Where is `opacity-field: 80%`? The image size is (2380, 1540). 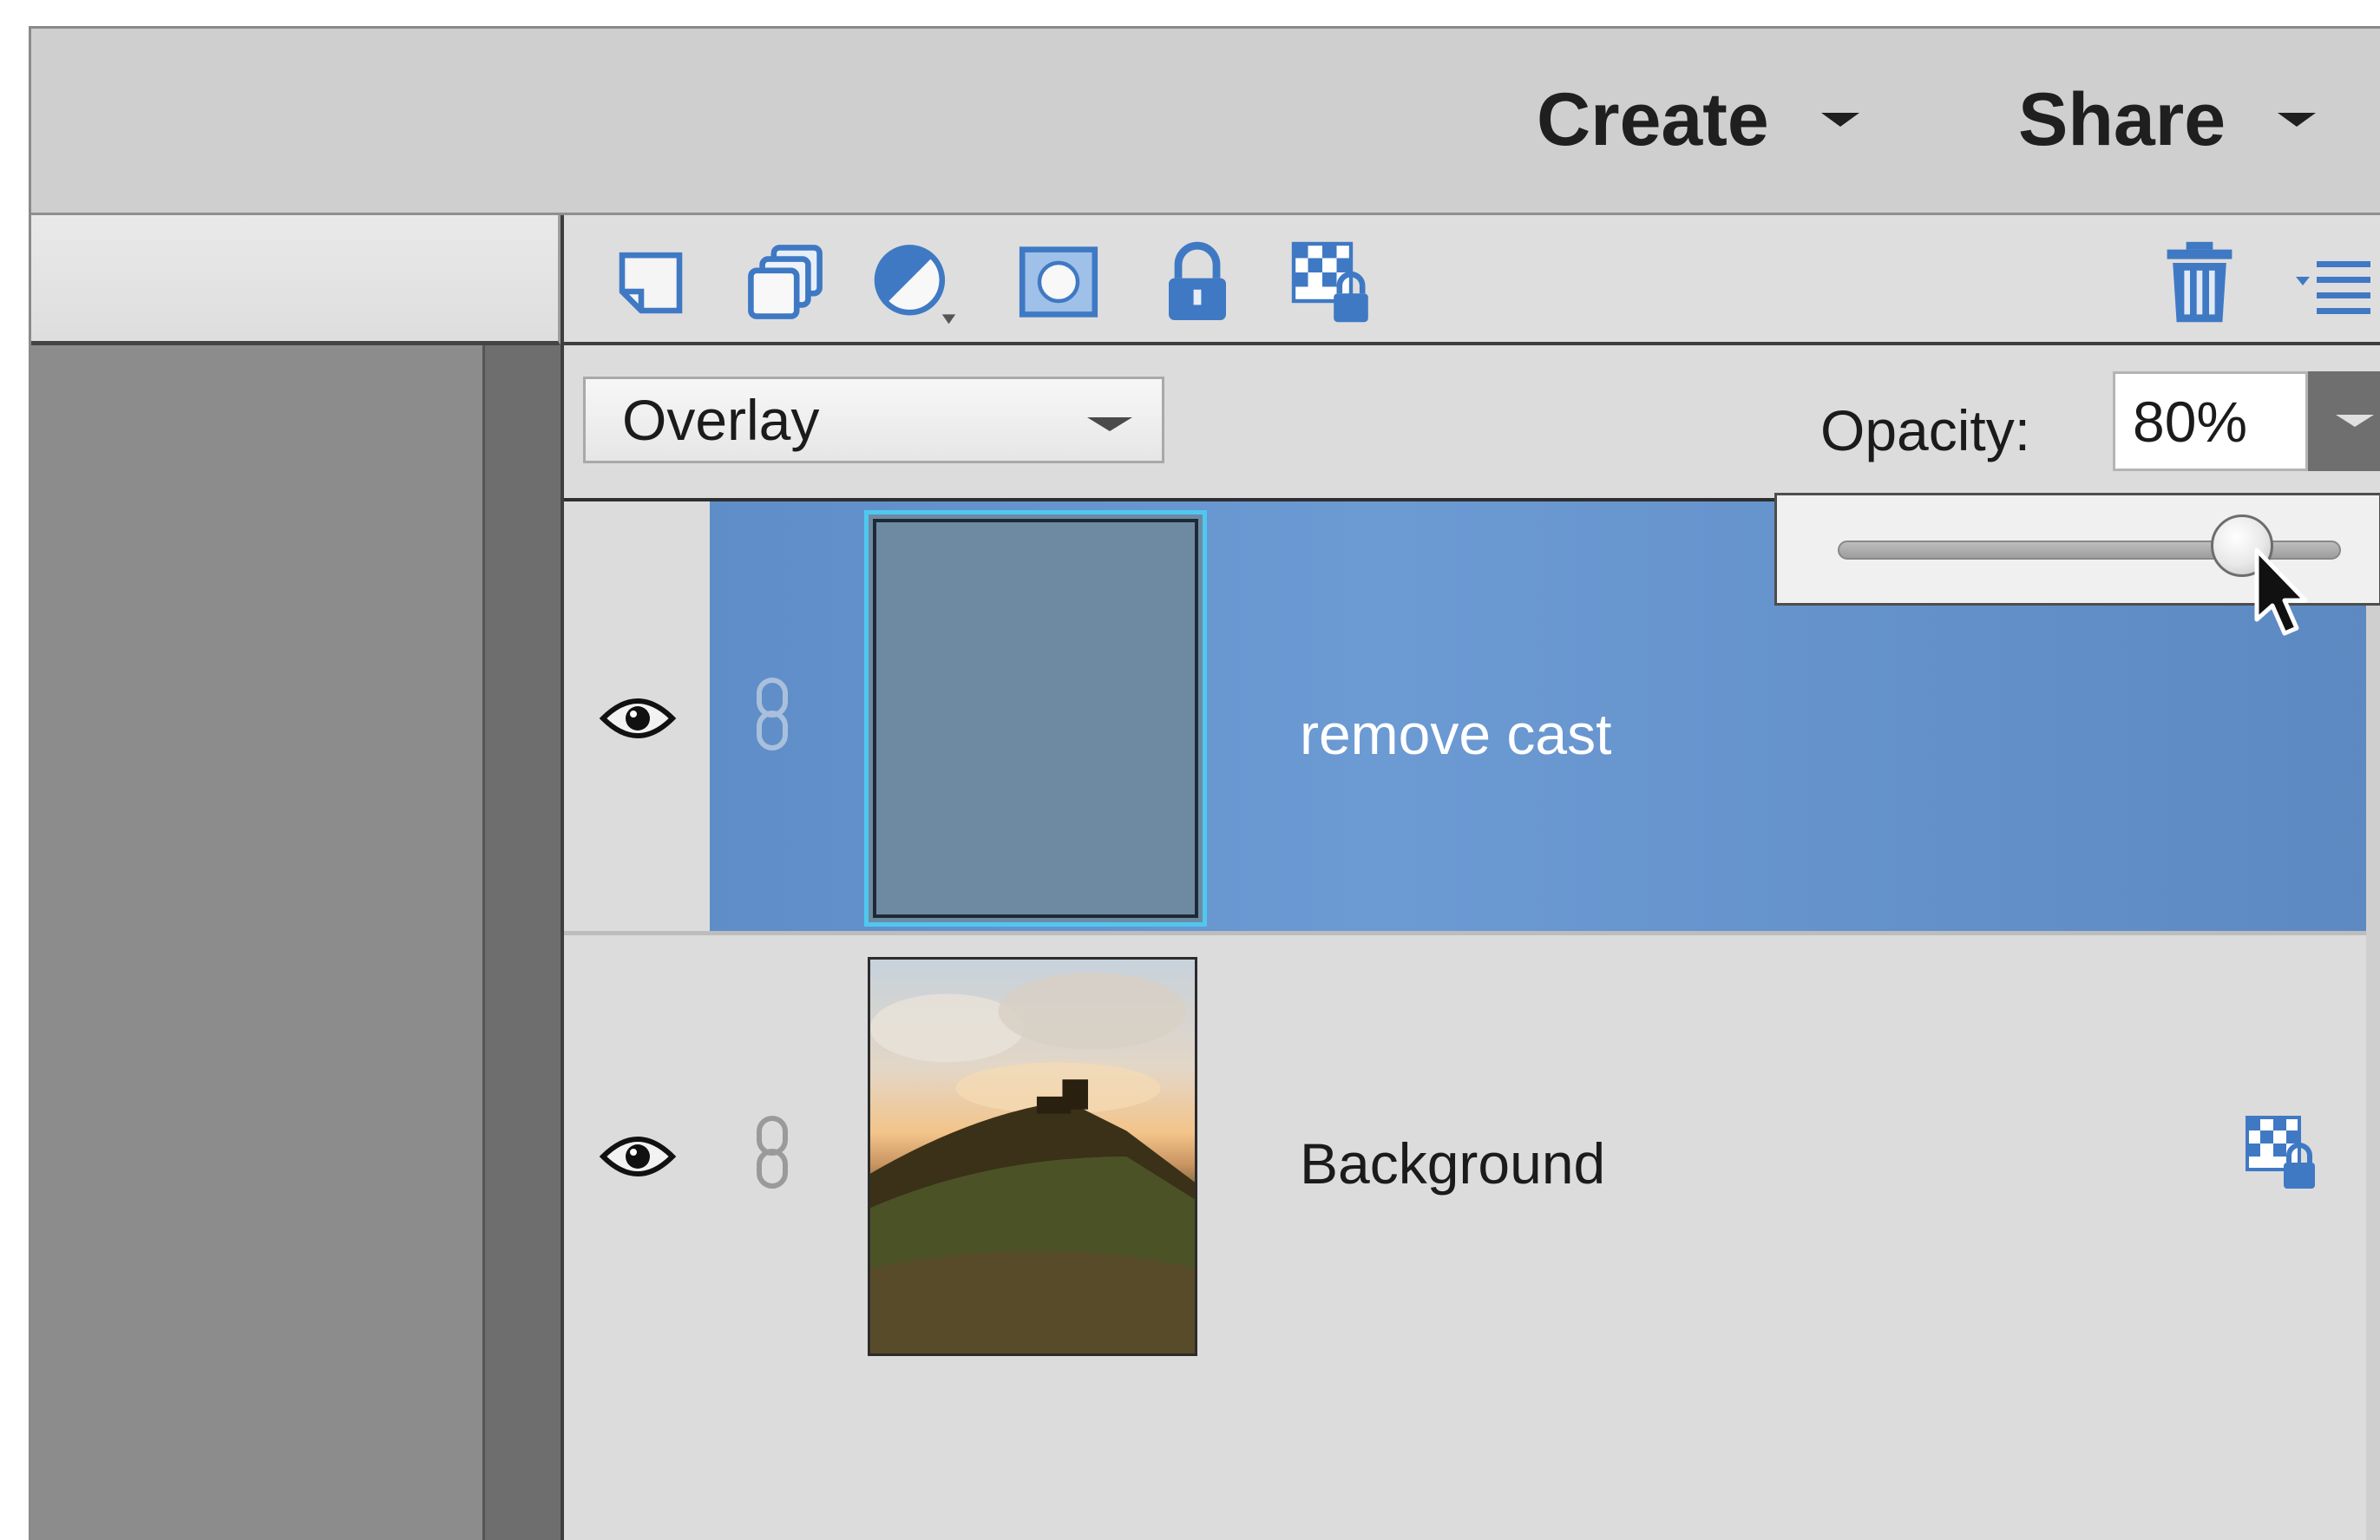
opacity-field: 80% is located at coordinates (2210, 421).